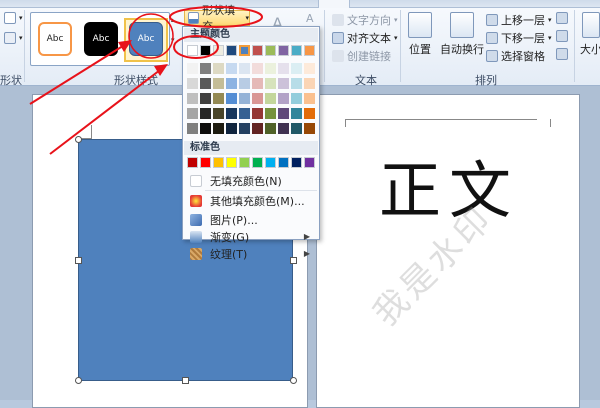 Image resolution: width=600 pixels, height=408 pixels. I want to click on style-sample-blue: Abc, so click(146, 39).